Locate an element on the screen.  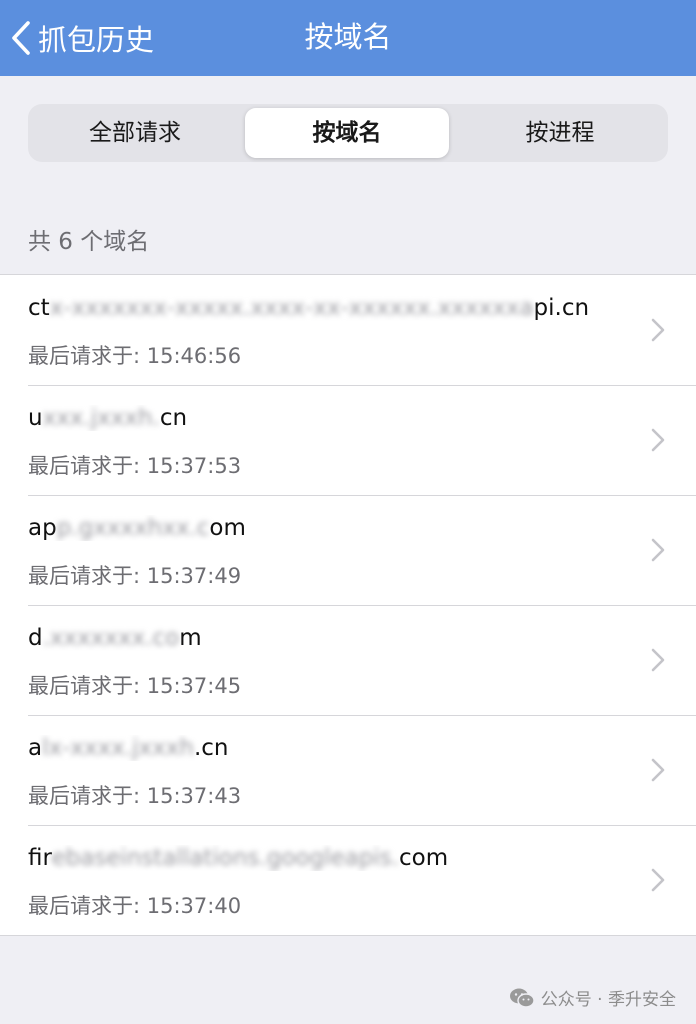
domain-suffix: .cn is located at coordinates (211, 748).